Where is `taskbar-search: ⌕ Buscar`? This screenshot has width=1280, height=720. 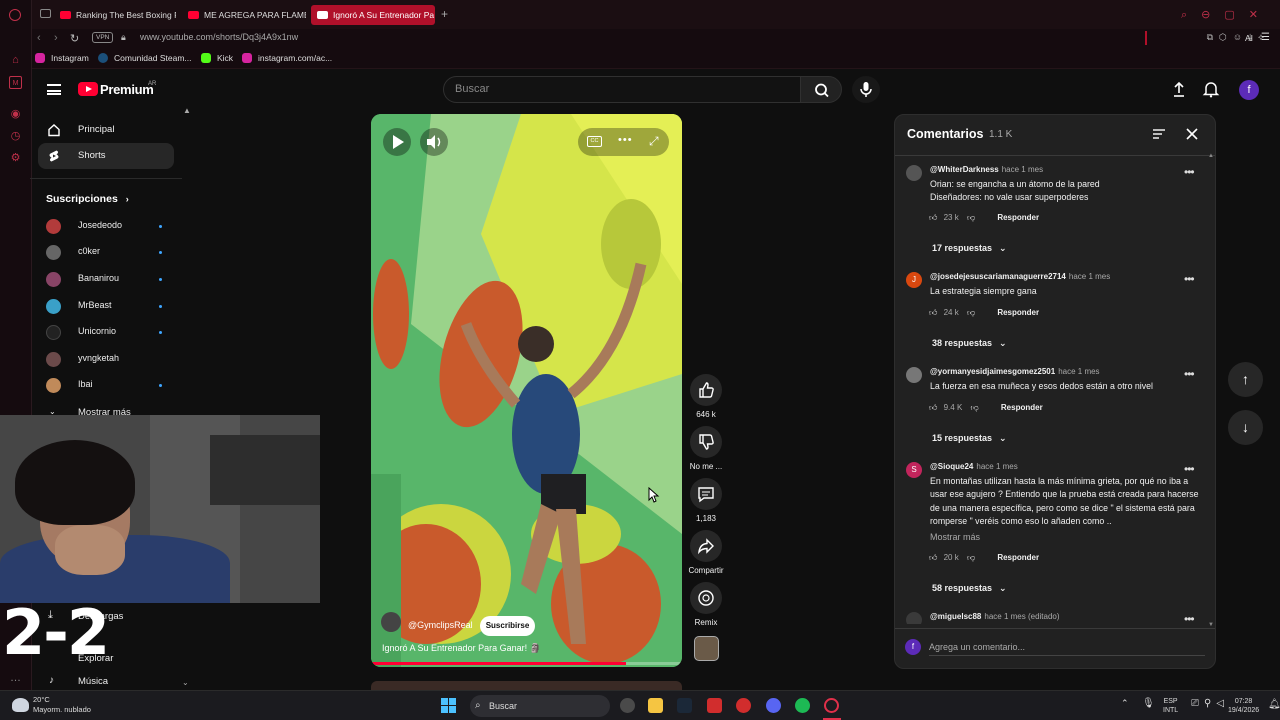 taskbar-search: ⌕ Buscar is located at coordinates (540, 706).